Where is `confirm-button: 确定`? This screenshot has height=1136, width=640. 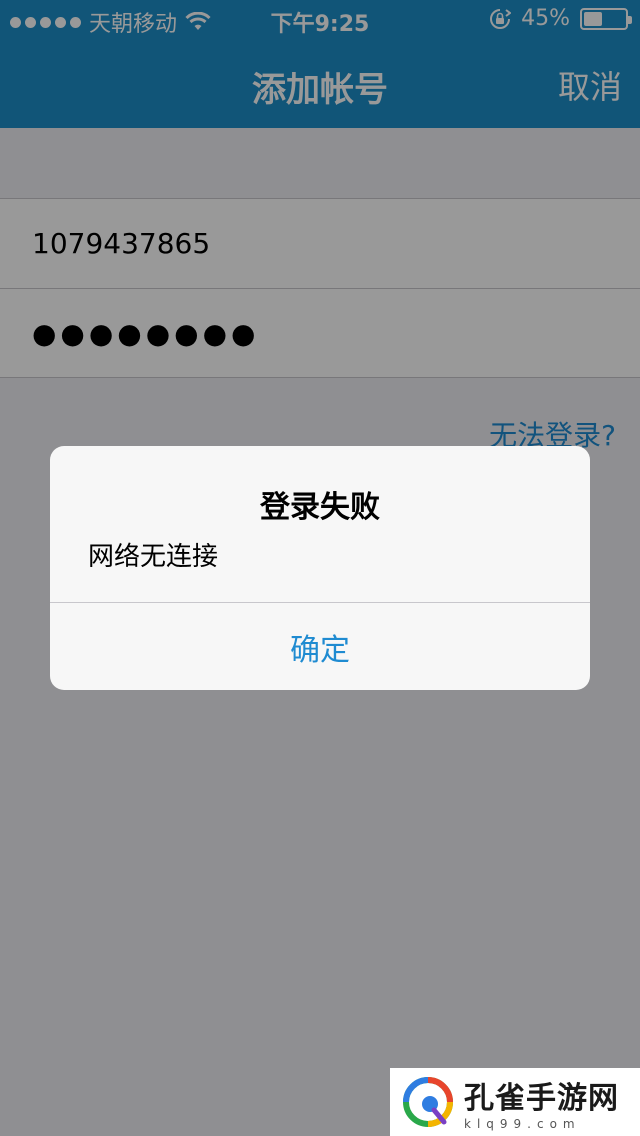 confirm-button: 确定 is located at coordinates (320, 646).